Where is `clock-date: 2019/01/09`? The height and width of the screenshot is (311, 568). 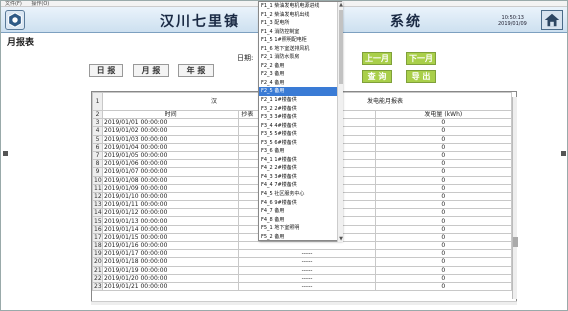 clock-date: 2019/01/09 is located at coordinates (512, 24).